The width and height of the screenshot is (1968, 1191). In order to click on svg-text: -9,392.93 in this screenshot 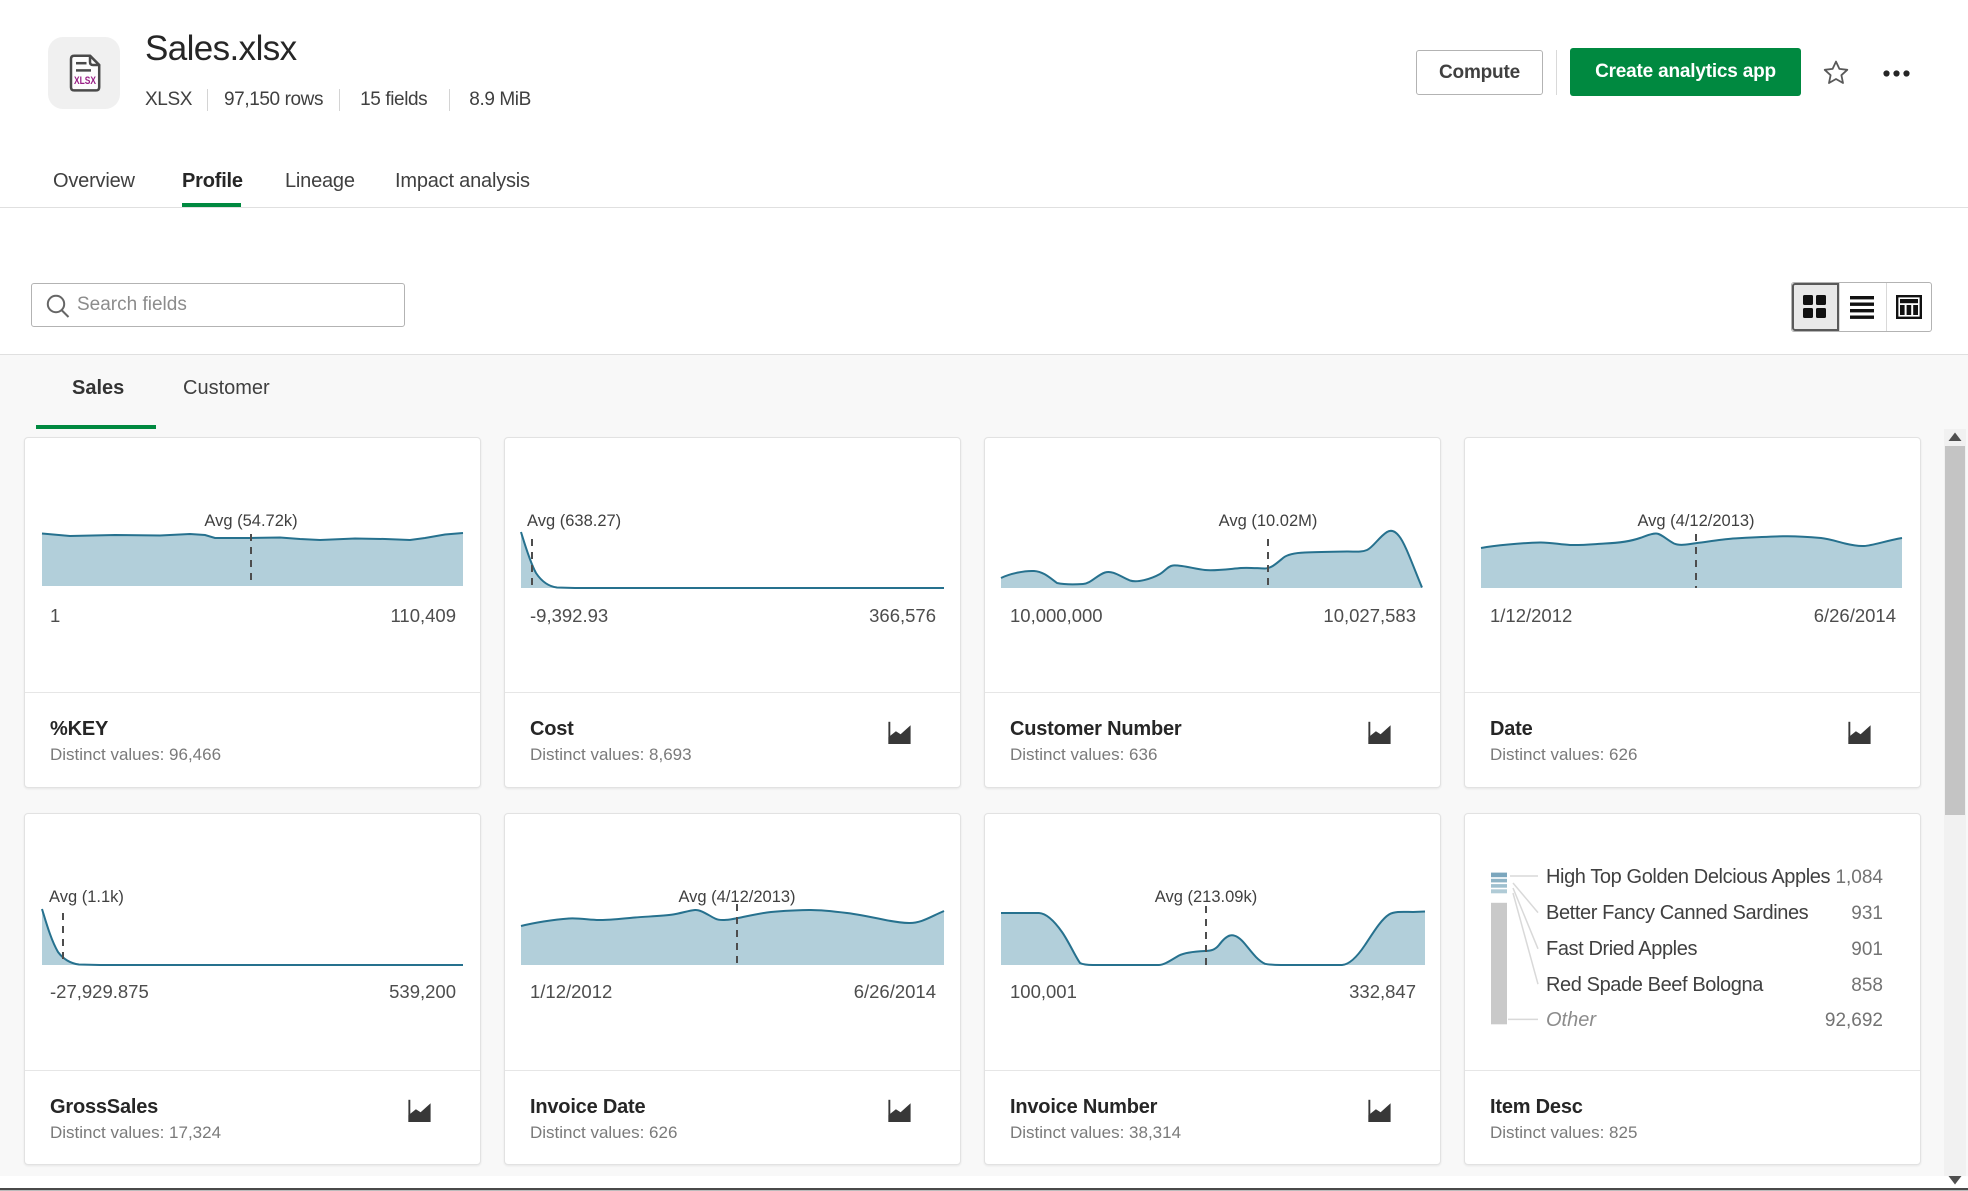, I will do `click(569, 615)`.